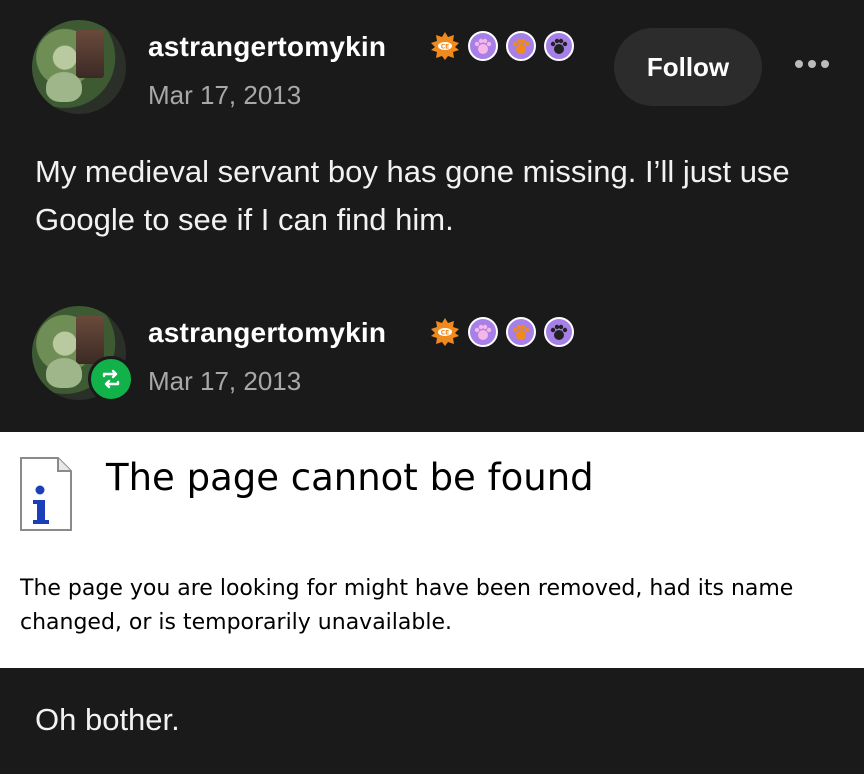 This screenshot has width=864, height=774. I want to click on reblog-header: astrangertomykin CE Mar 17, 2013, so click(432, 356).